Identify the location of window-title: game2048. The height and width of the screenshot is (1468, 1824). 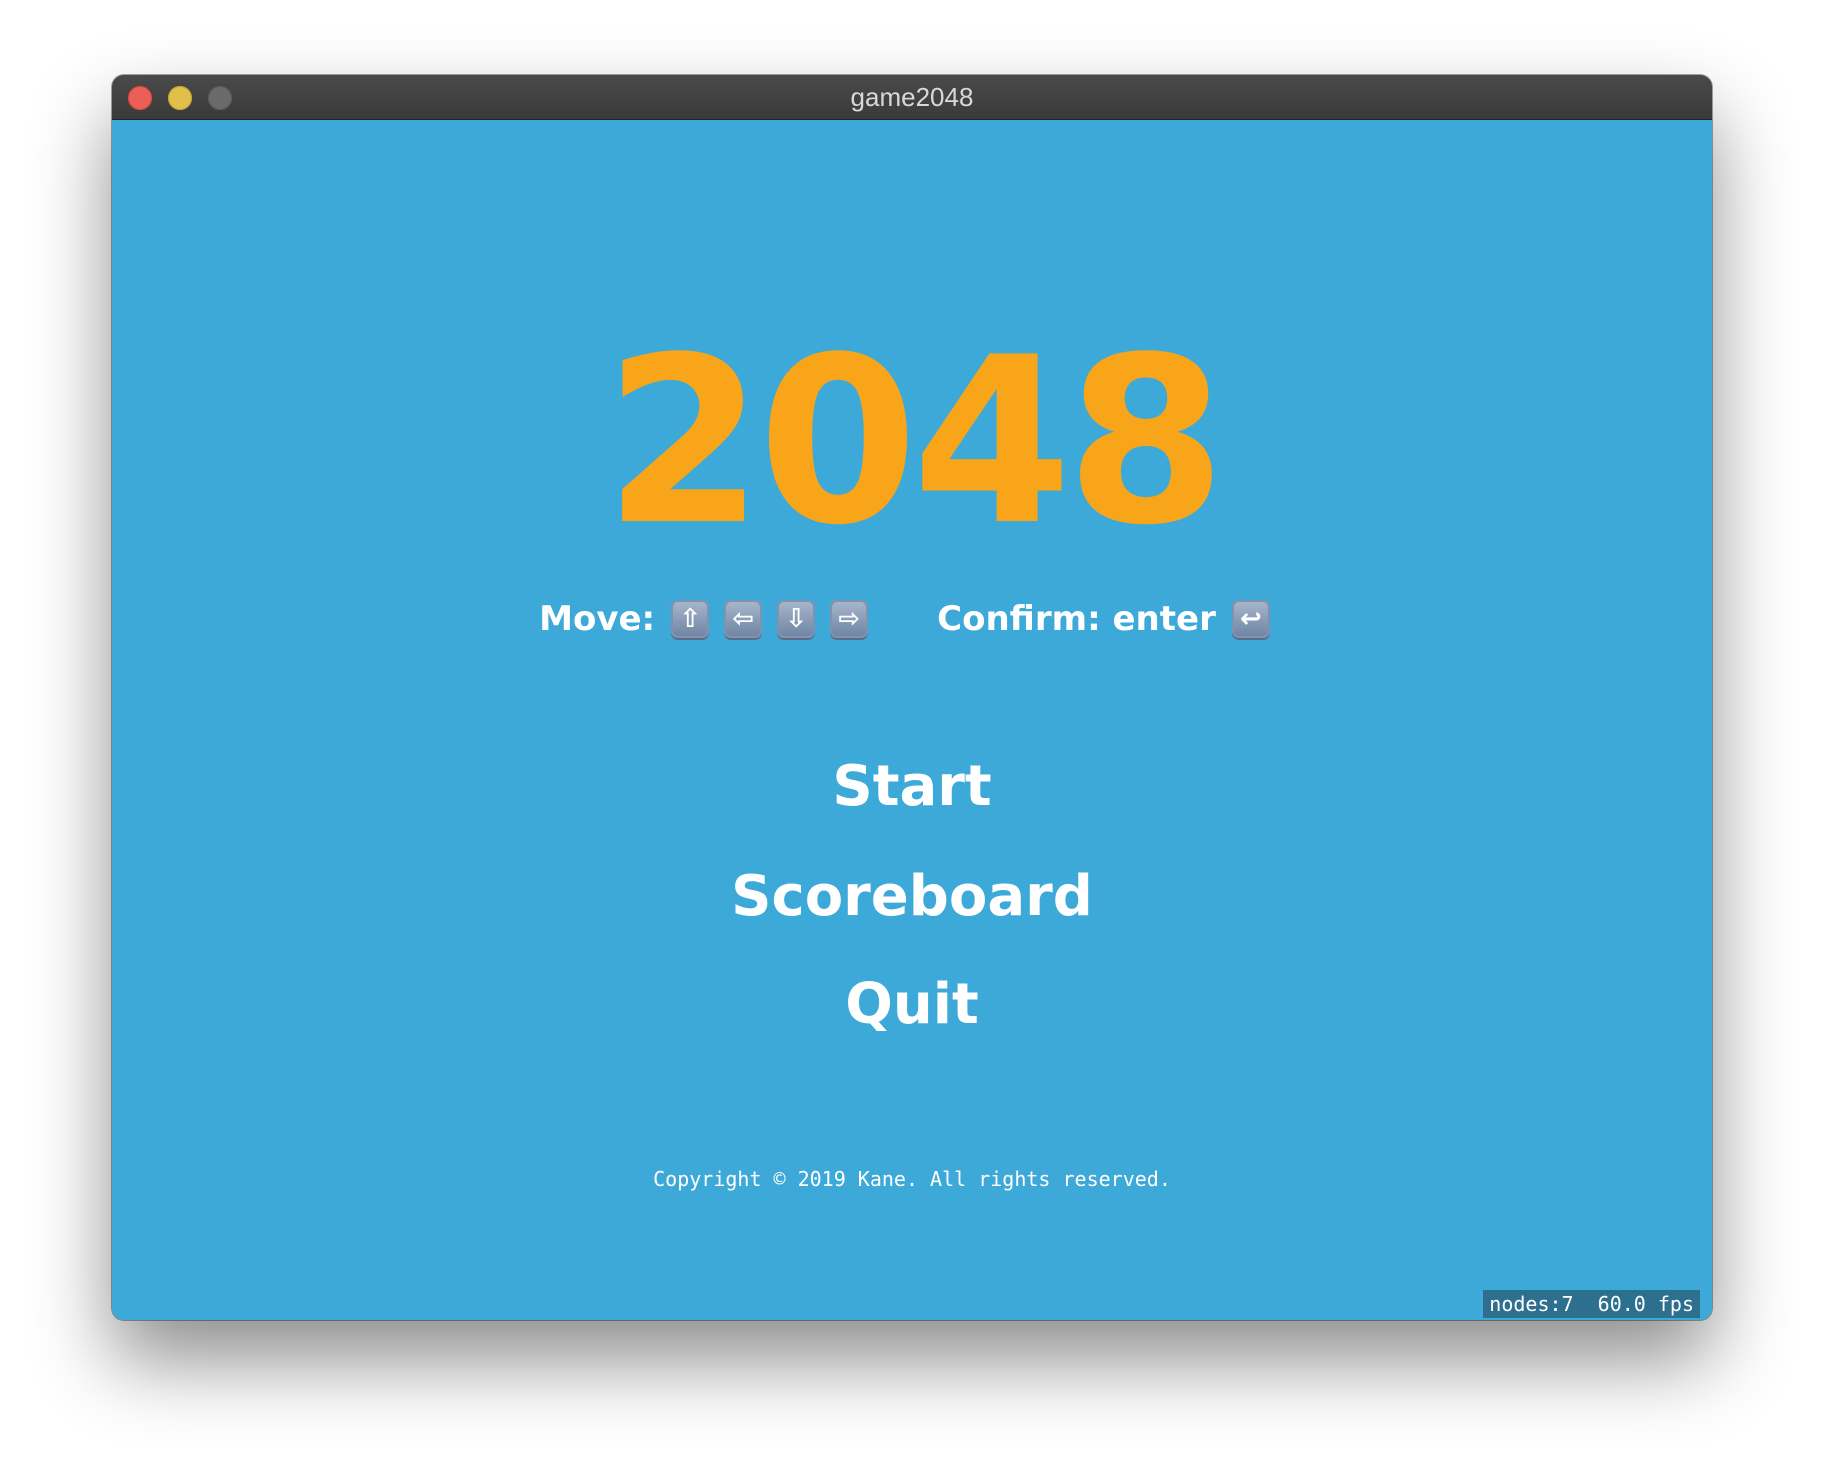
(912, 97).